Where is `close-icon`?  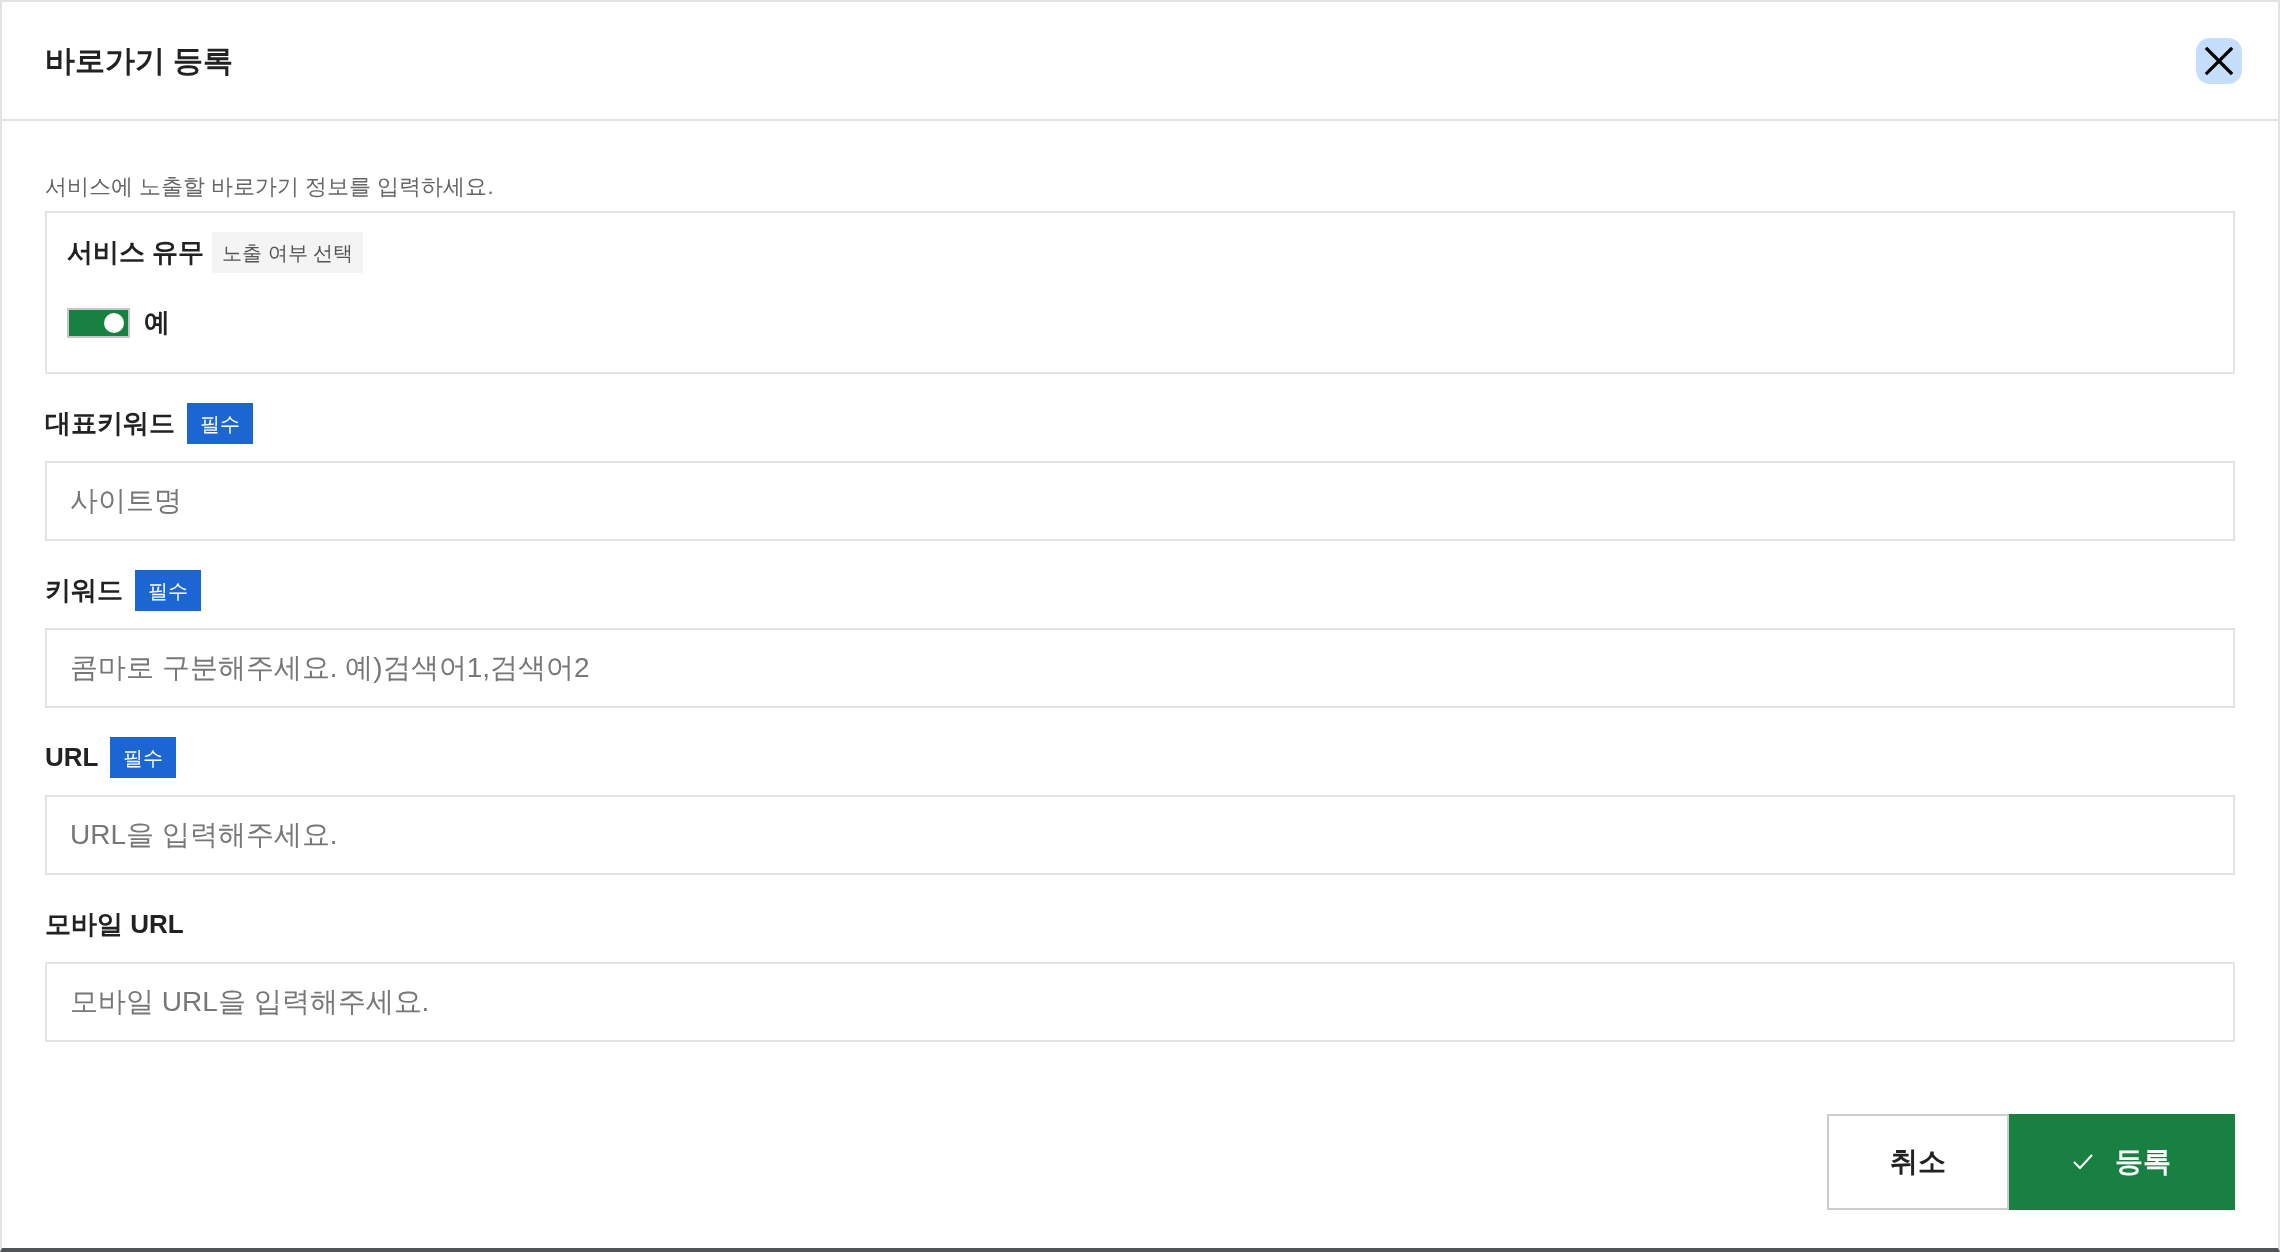 close-icon is located at coordinates (2219, 60).